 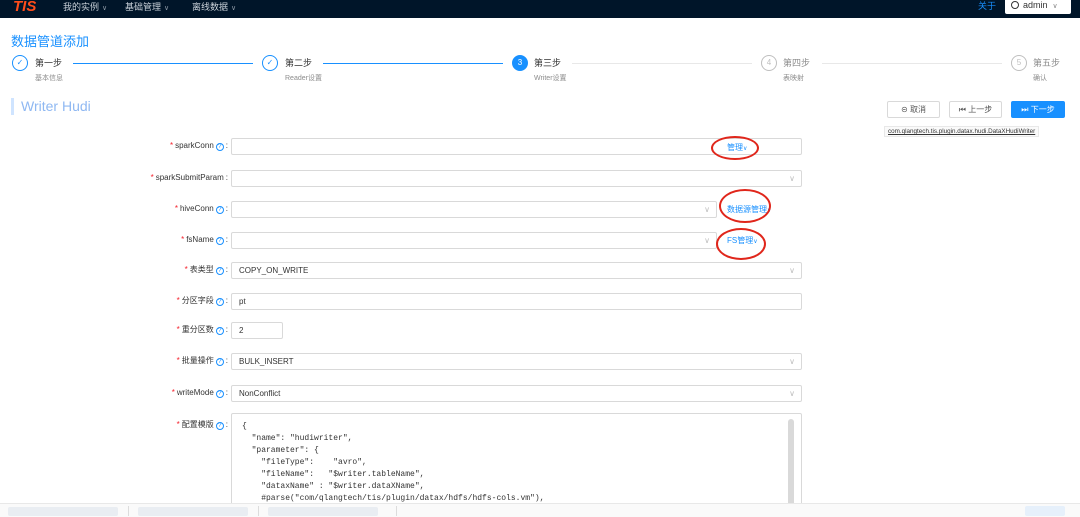 What do you see at coordinates (206, 270) in the screenshot?
I see `label-table-type: * 表类型?:` at bounding box center [206, 270].